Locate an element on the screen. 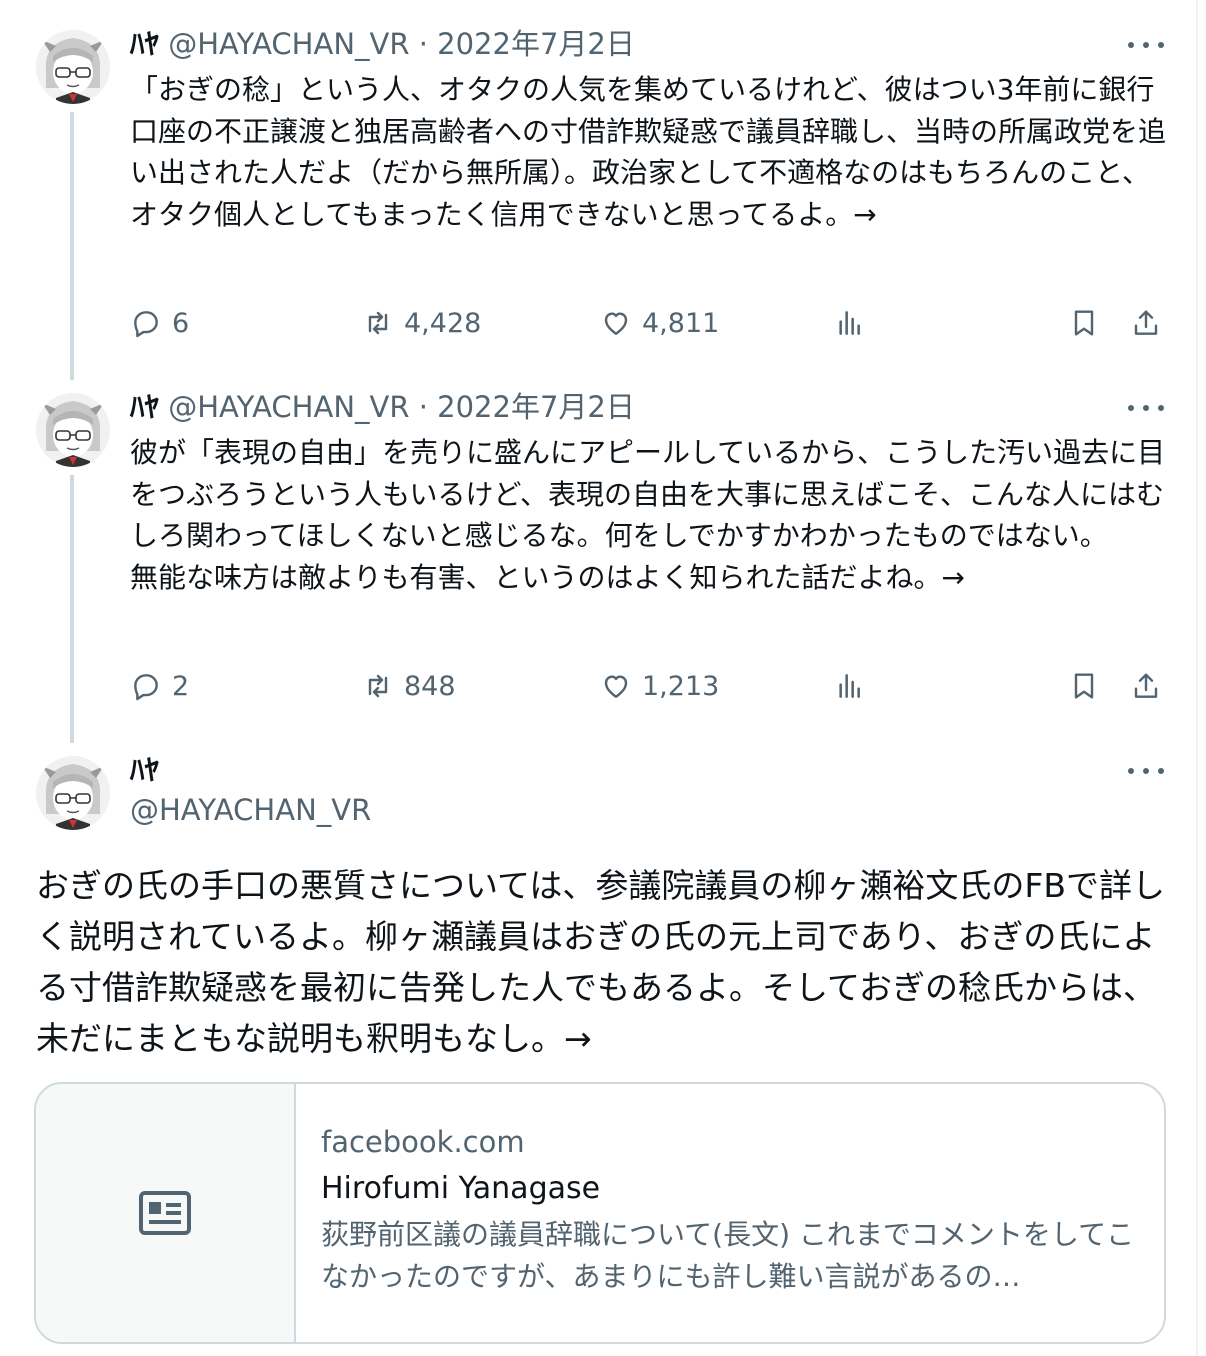 The image size is (1206, 1356). like-button: 4,811 is located at coordinates (659, 323).